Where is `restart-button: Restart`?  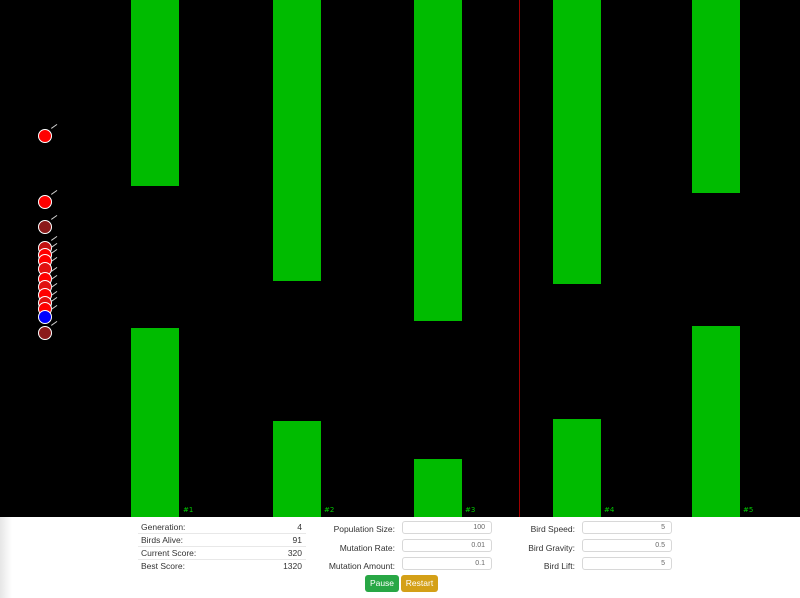
restart-button: Restart is located at coordinates (419, 583).